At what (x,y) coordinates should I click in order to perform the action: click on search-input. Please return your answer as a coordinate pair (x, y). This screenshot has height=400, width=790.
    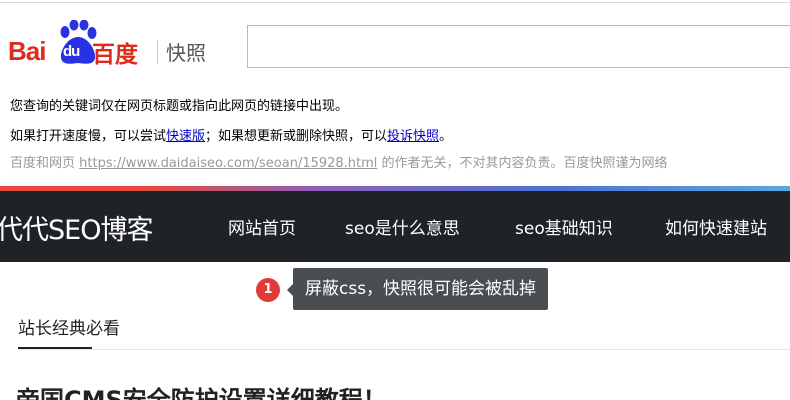
    Looking at the image, I should click on (518, 46).